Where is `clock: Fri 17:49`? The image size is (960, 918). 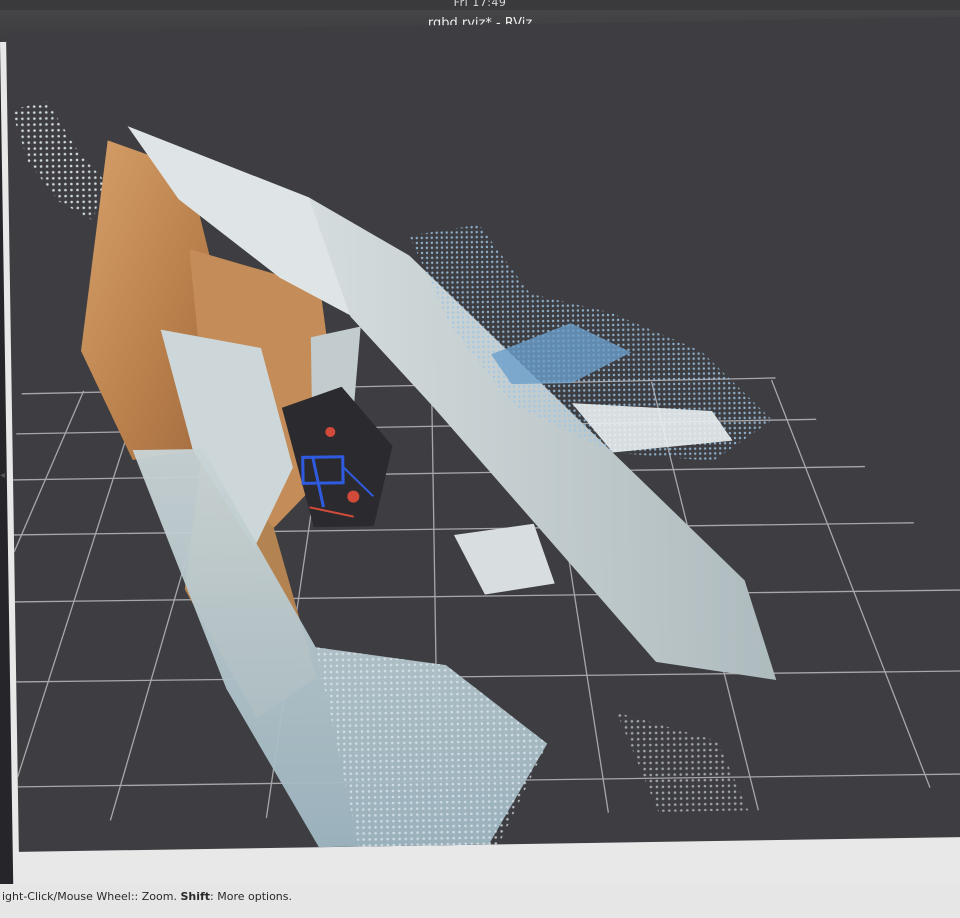 clock: Fri 17:49 is located at coordinates (480, 4).